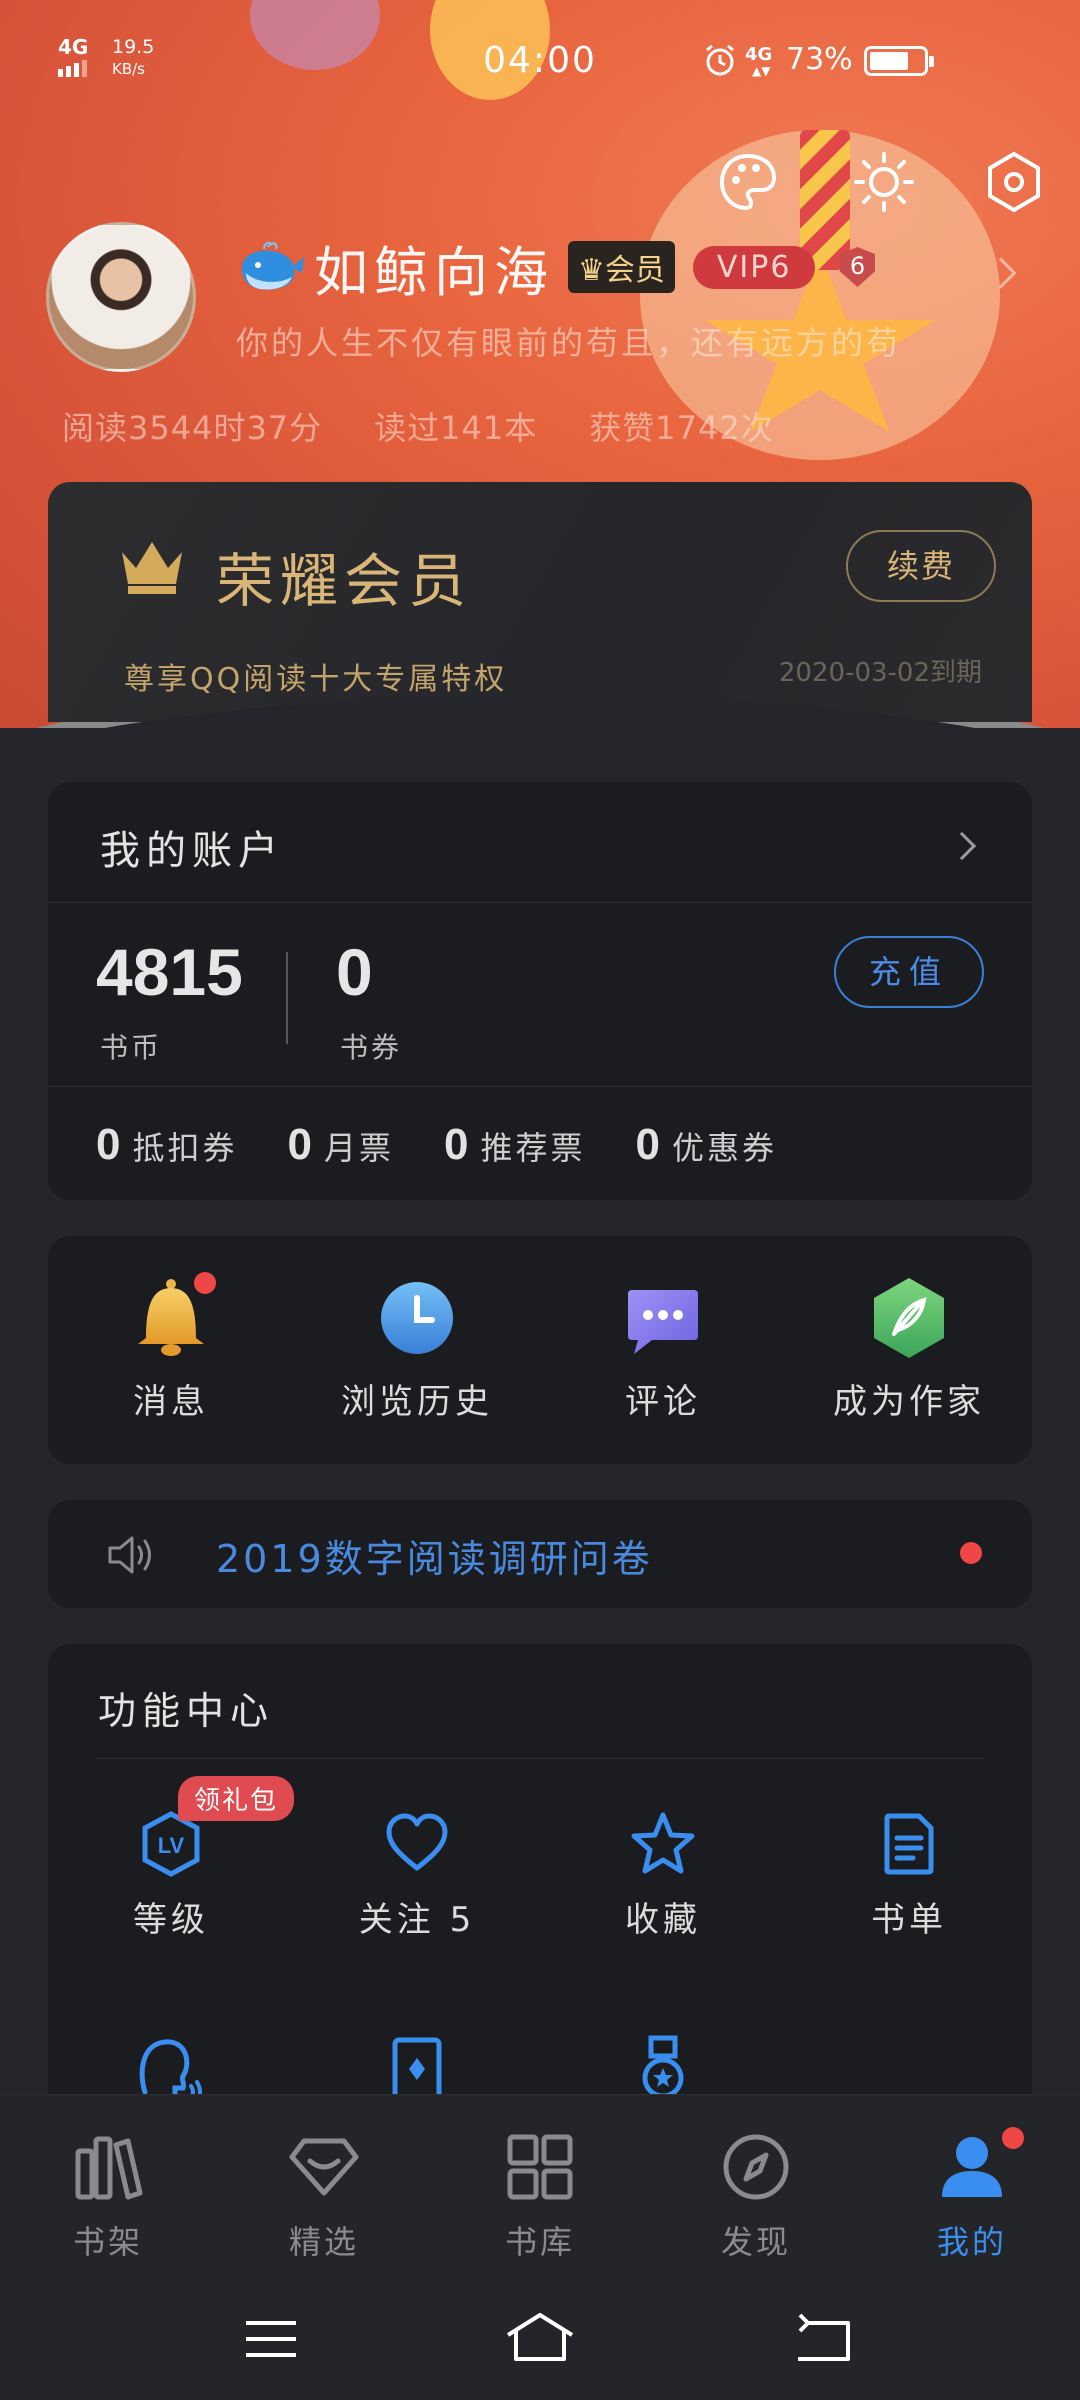  Describe the element at coordinates (591, 270) in the screenshot. I see `crown-icon: ♛` at that location.